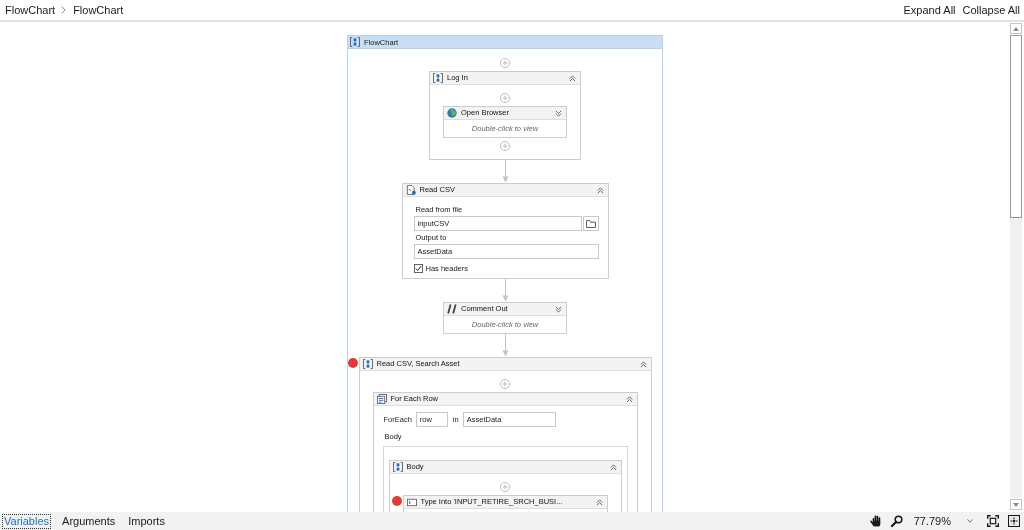 The height and width of the screenshot is (530, 1024). I want to click on magnifier-icon, so click(896, 521).